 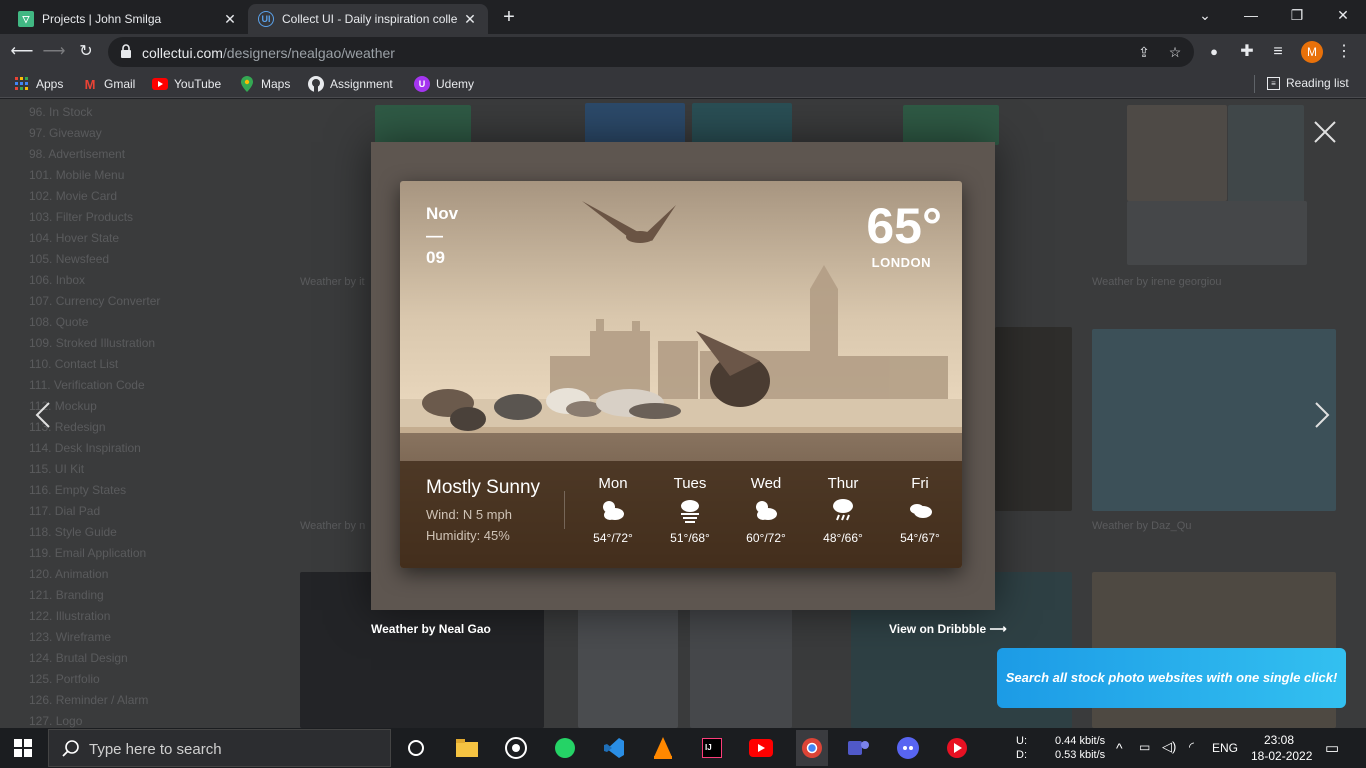 I want to click on sidebar-category-item: 102. Movie Card, so click(x=73, y=196).